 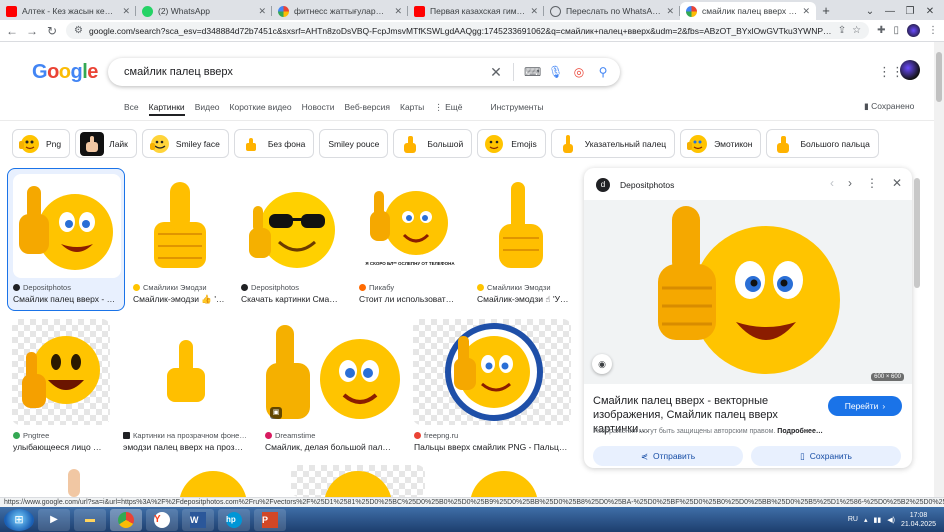 I want to click on clear-search-icon: ✕, so click(x=496, y=72).